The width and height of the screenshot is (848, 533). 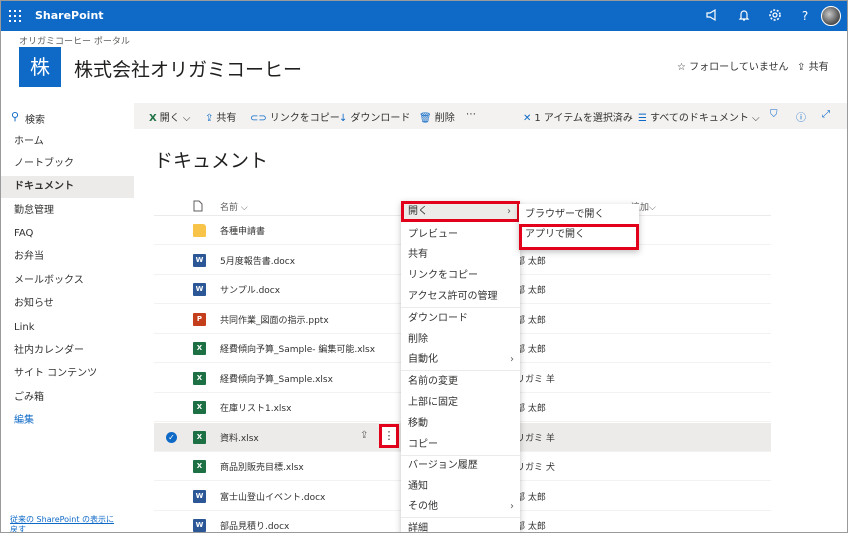 I want to click on link-icon: ⊂⊃, so click(x=258, y=118).